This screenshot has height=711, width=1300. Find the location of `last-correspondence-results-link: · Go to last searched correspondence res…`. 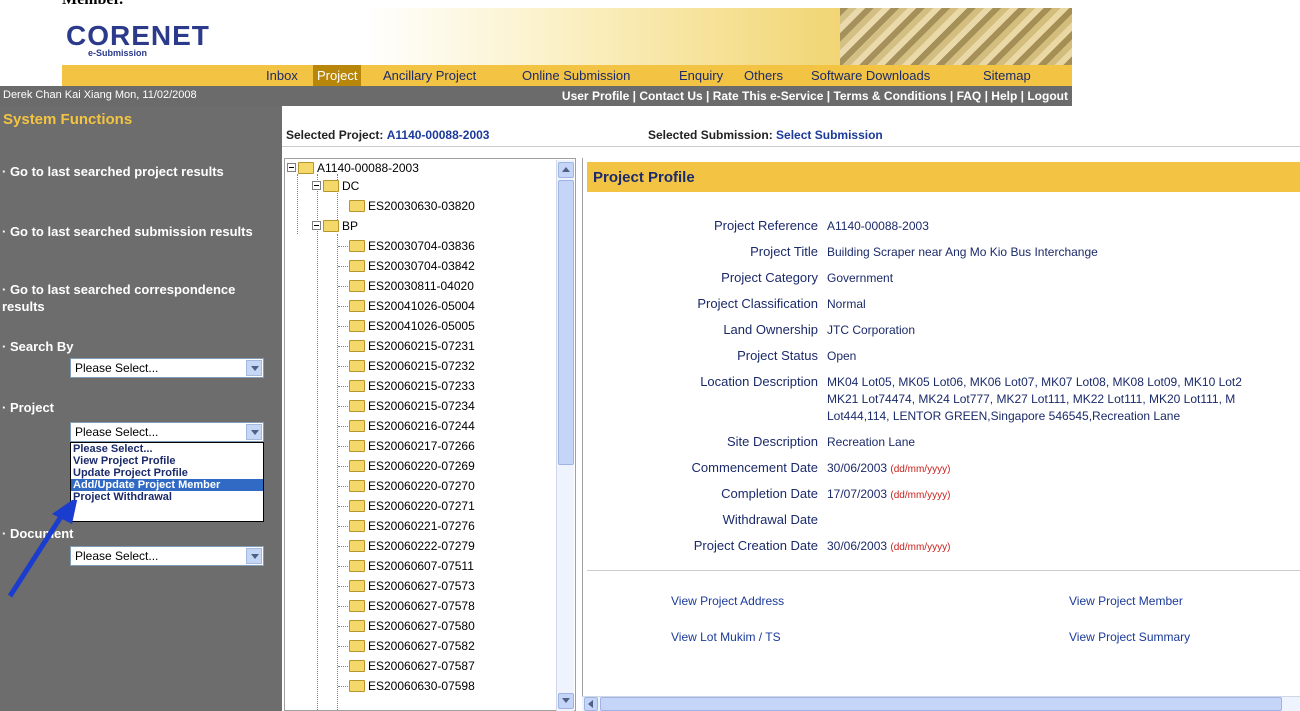

last-correspondence-results-link: · Go to last searched correspondence res… is located at coordinates (140, 298).